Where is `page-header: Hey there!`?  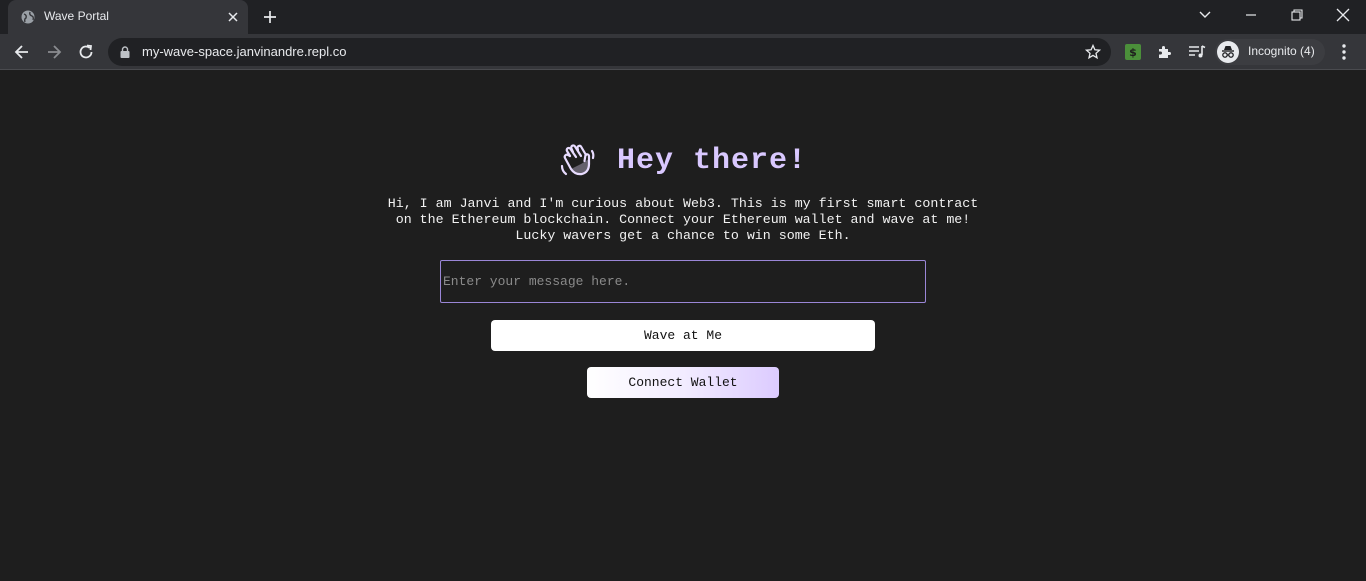
page-header: Hey there! is located at coordinates (683, 161).